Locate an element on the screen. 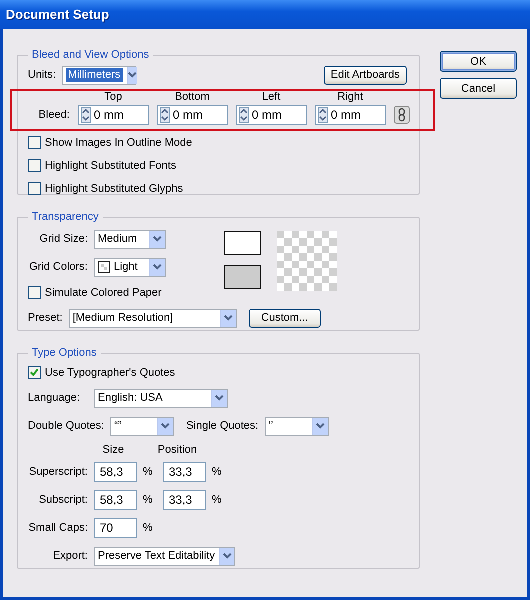 This screenshot has width=530, height=600. dropdown-value: [Medium Resolution] is located at coordinates (123, 318).